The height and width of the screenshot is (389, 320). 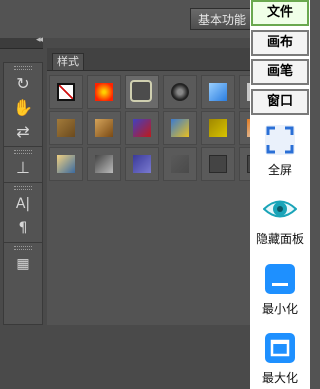 What do you see at coordinates (279, 378) in the screenshot?
I see `maximize-label: 最大化` at bounding box center [279, 378].